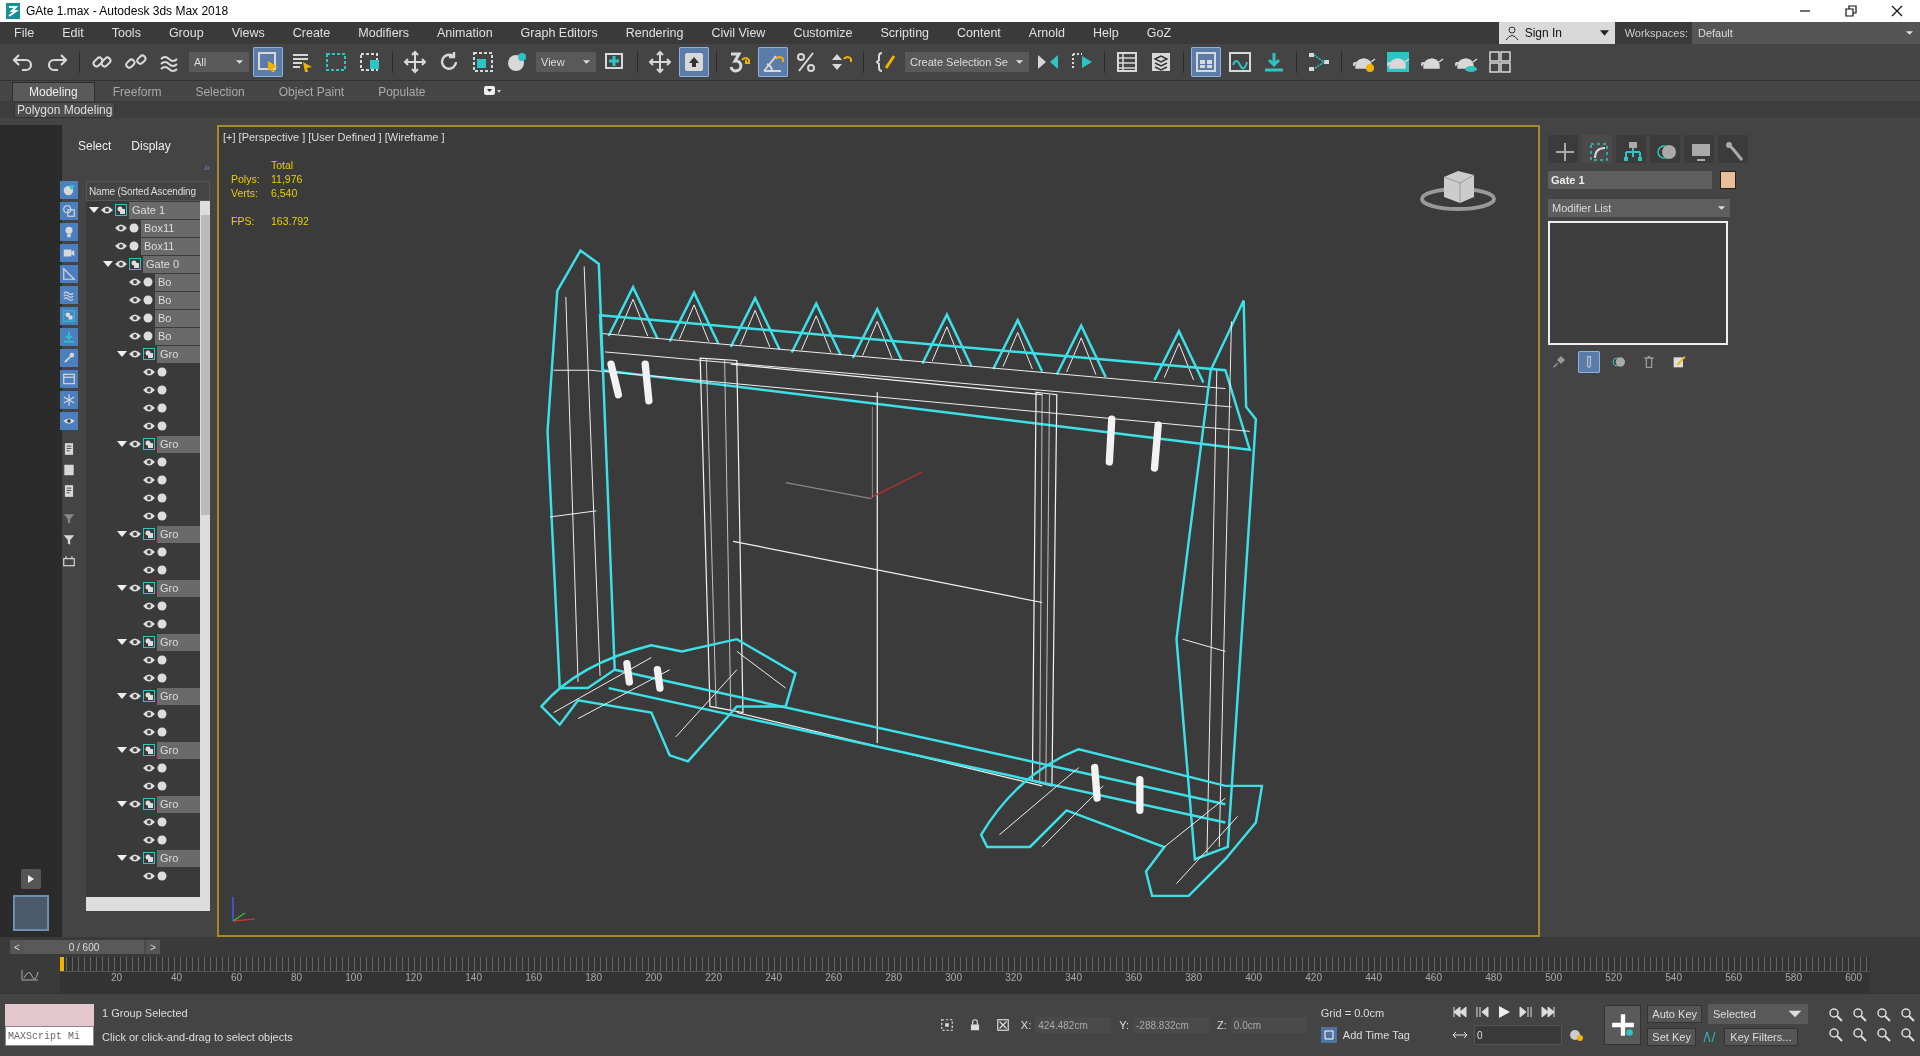  What do you see at coordinates (559, 33) in the screenshot?
I see `menu-item: Graph Editors` at bounding box center [559, 33].